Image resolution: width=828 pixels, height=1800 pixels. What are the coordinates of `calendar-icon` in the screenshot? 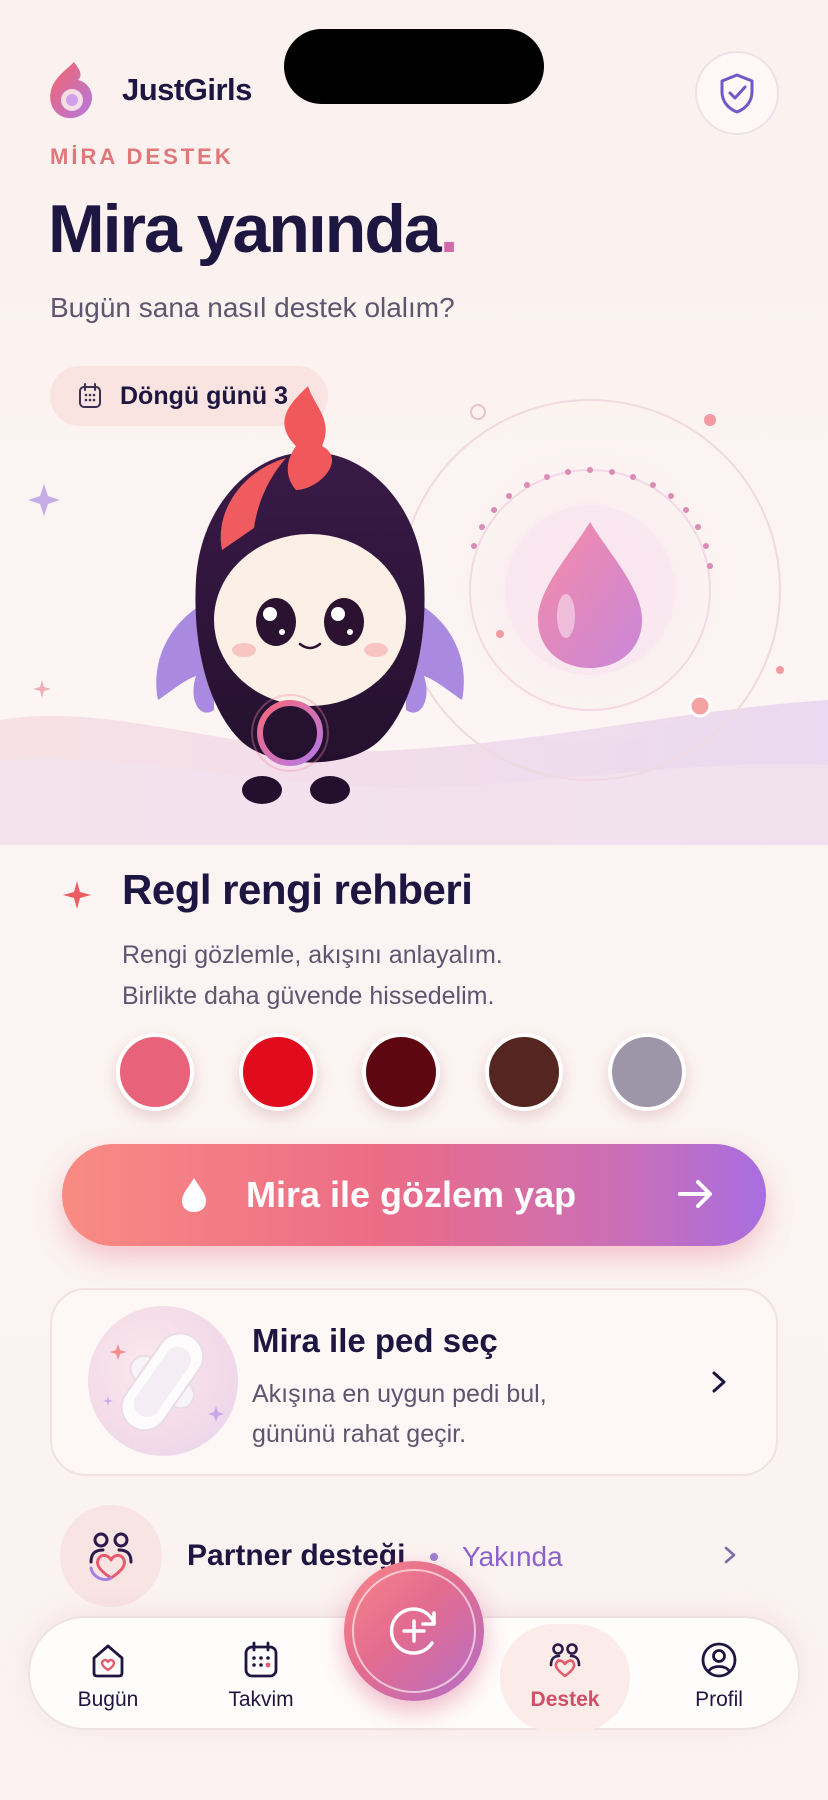 It's located at (261, 1659).